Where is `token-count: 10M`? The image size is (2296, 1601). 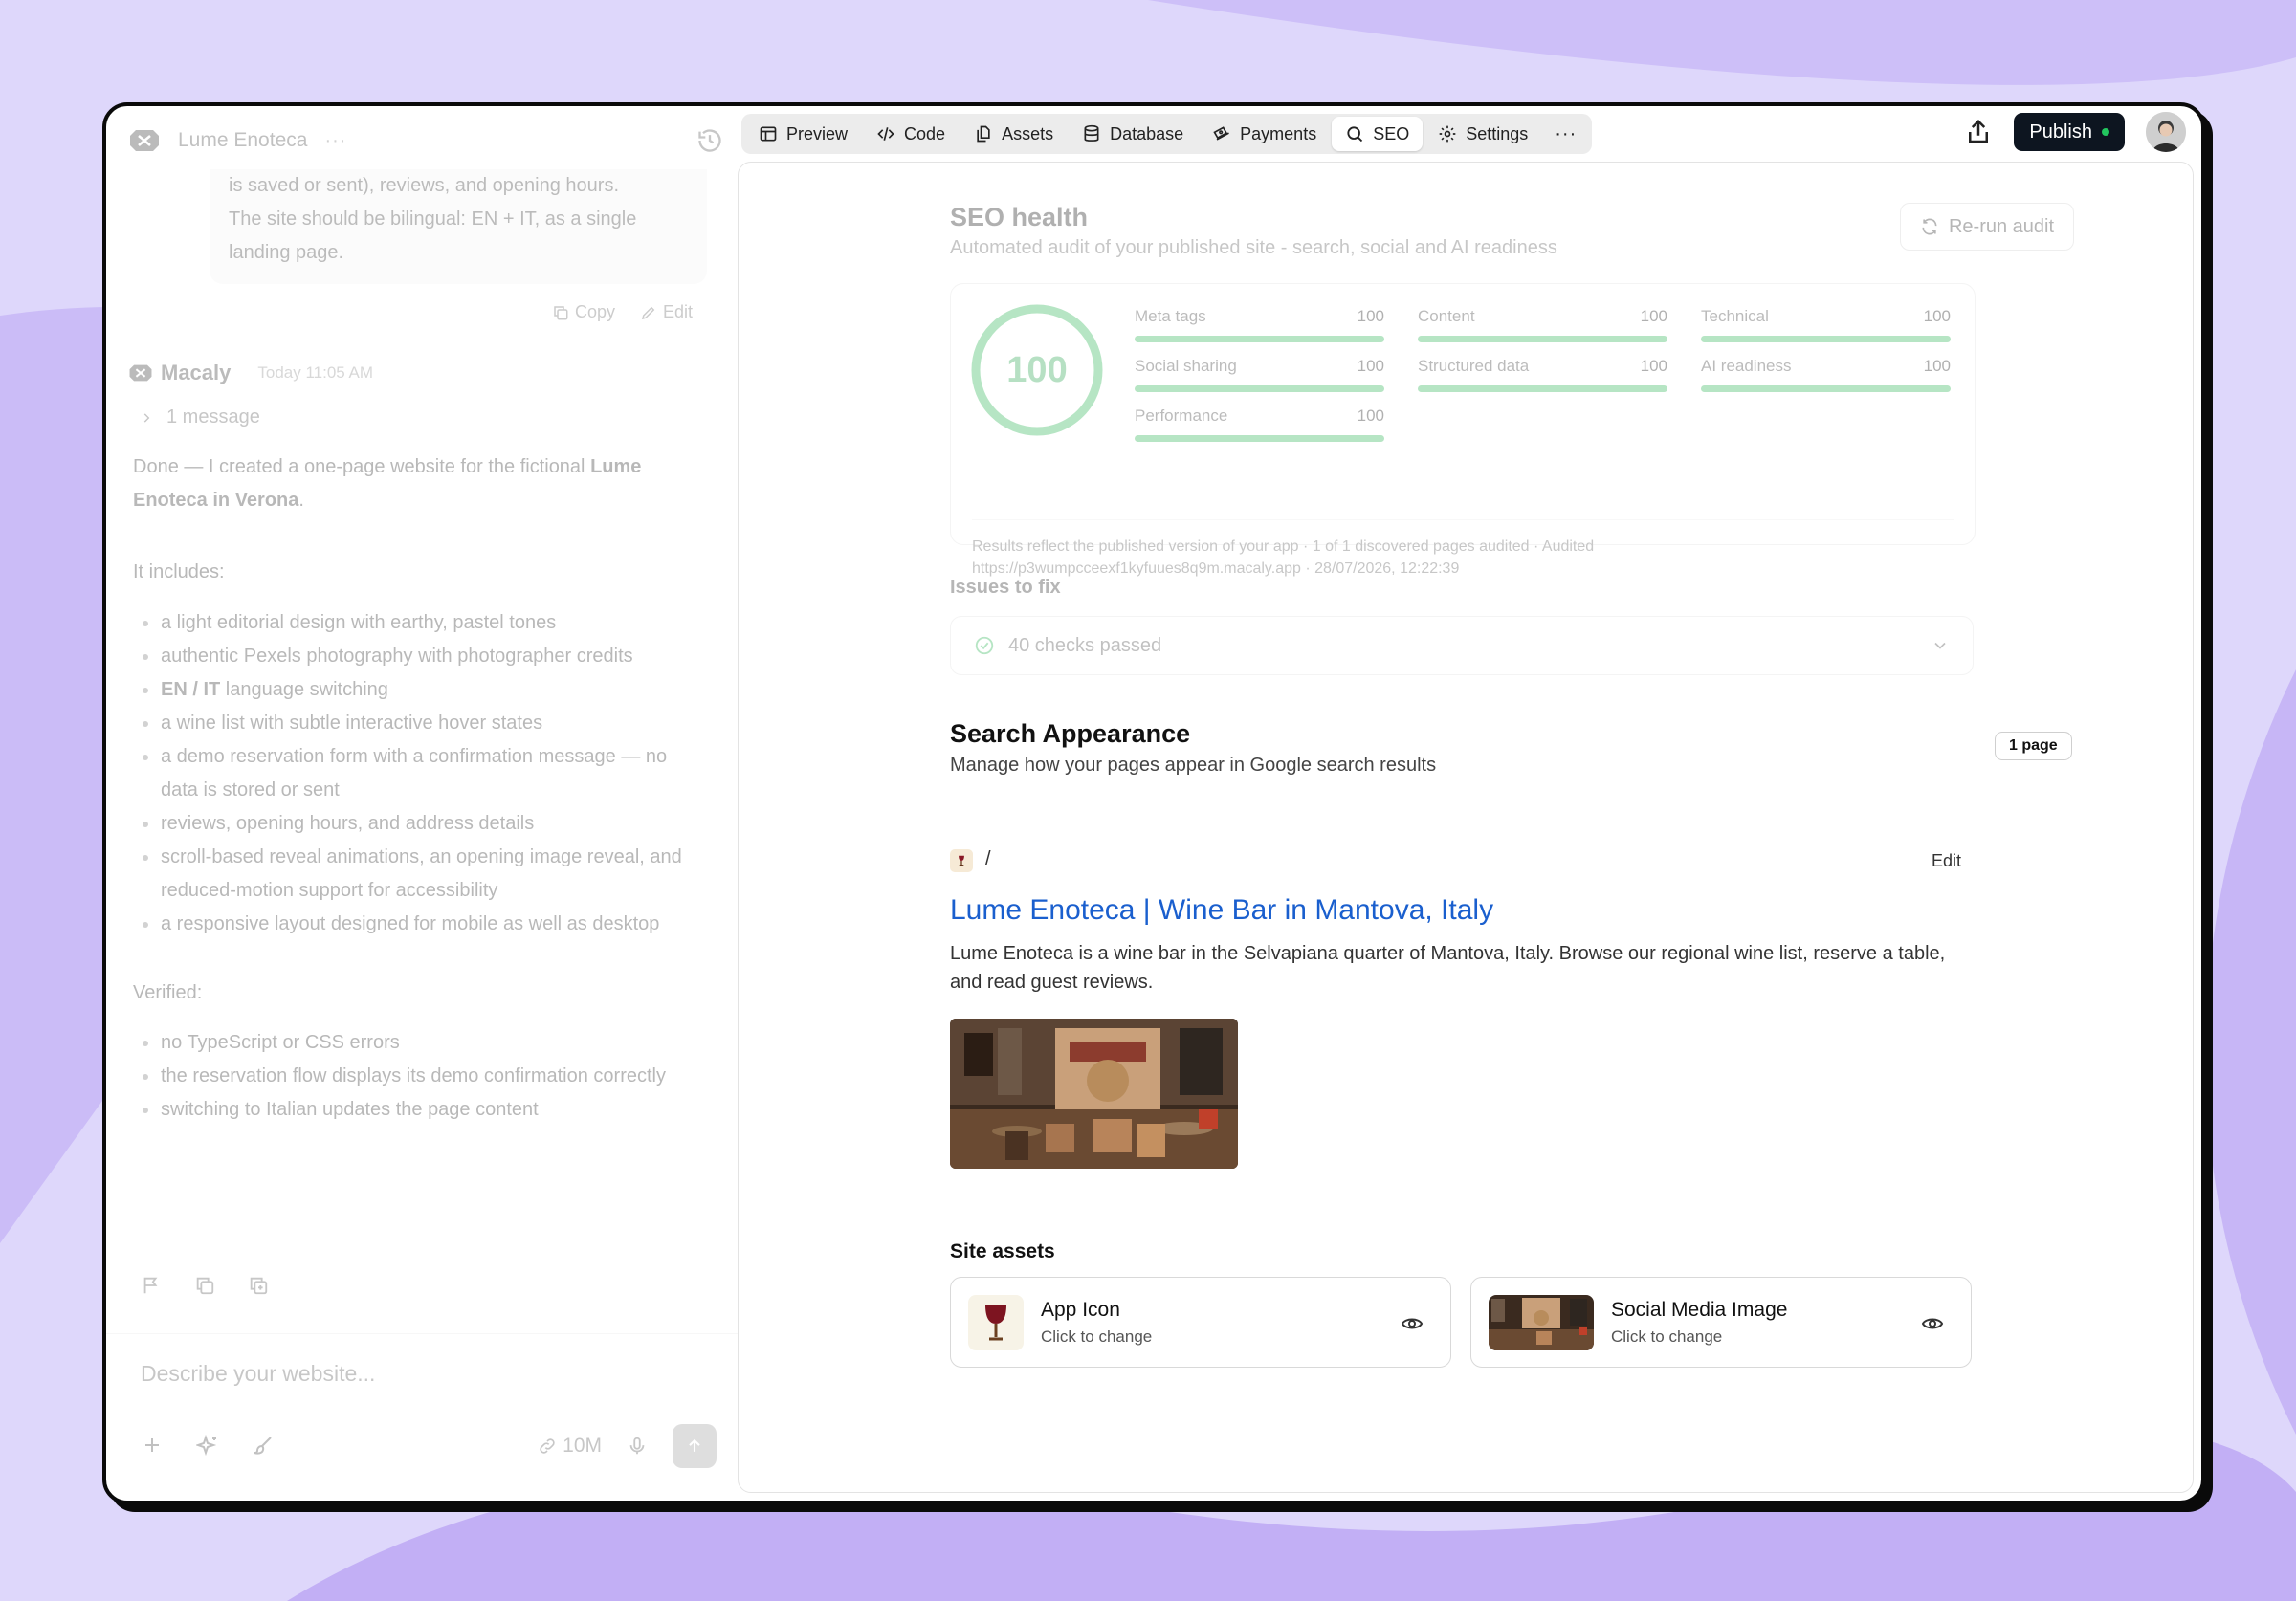 token-count: 10M is located at coordinates (582, 1446).